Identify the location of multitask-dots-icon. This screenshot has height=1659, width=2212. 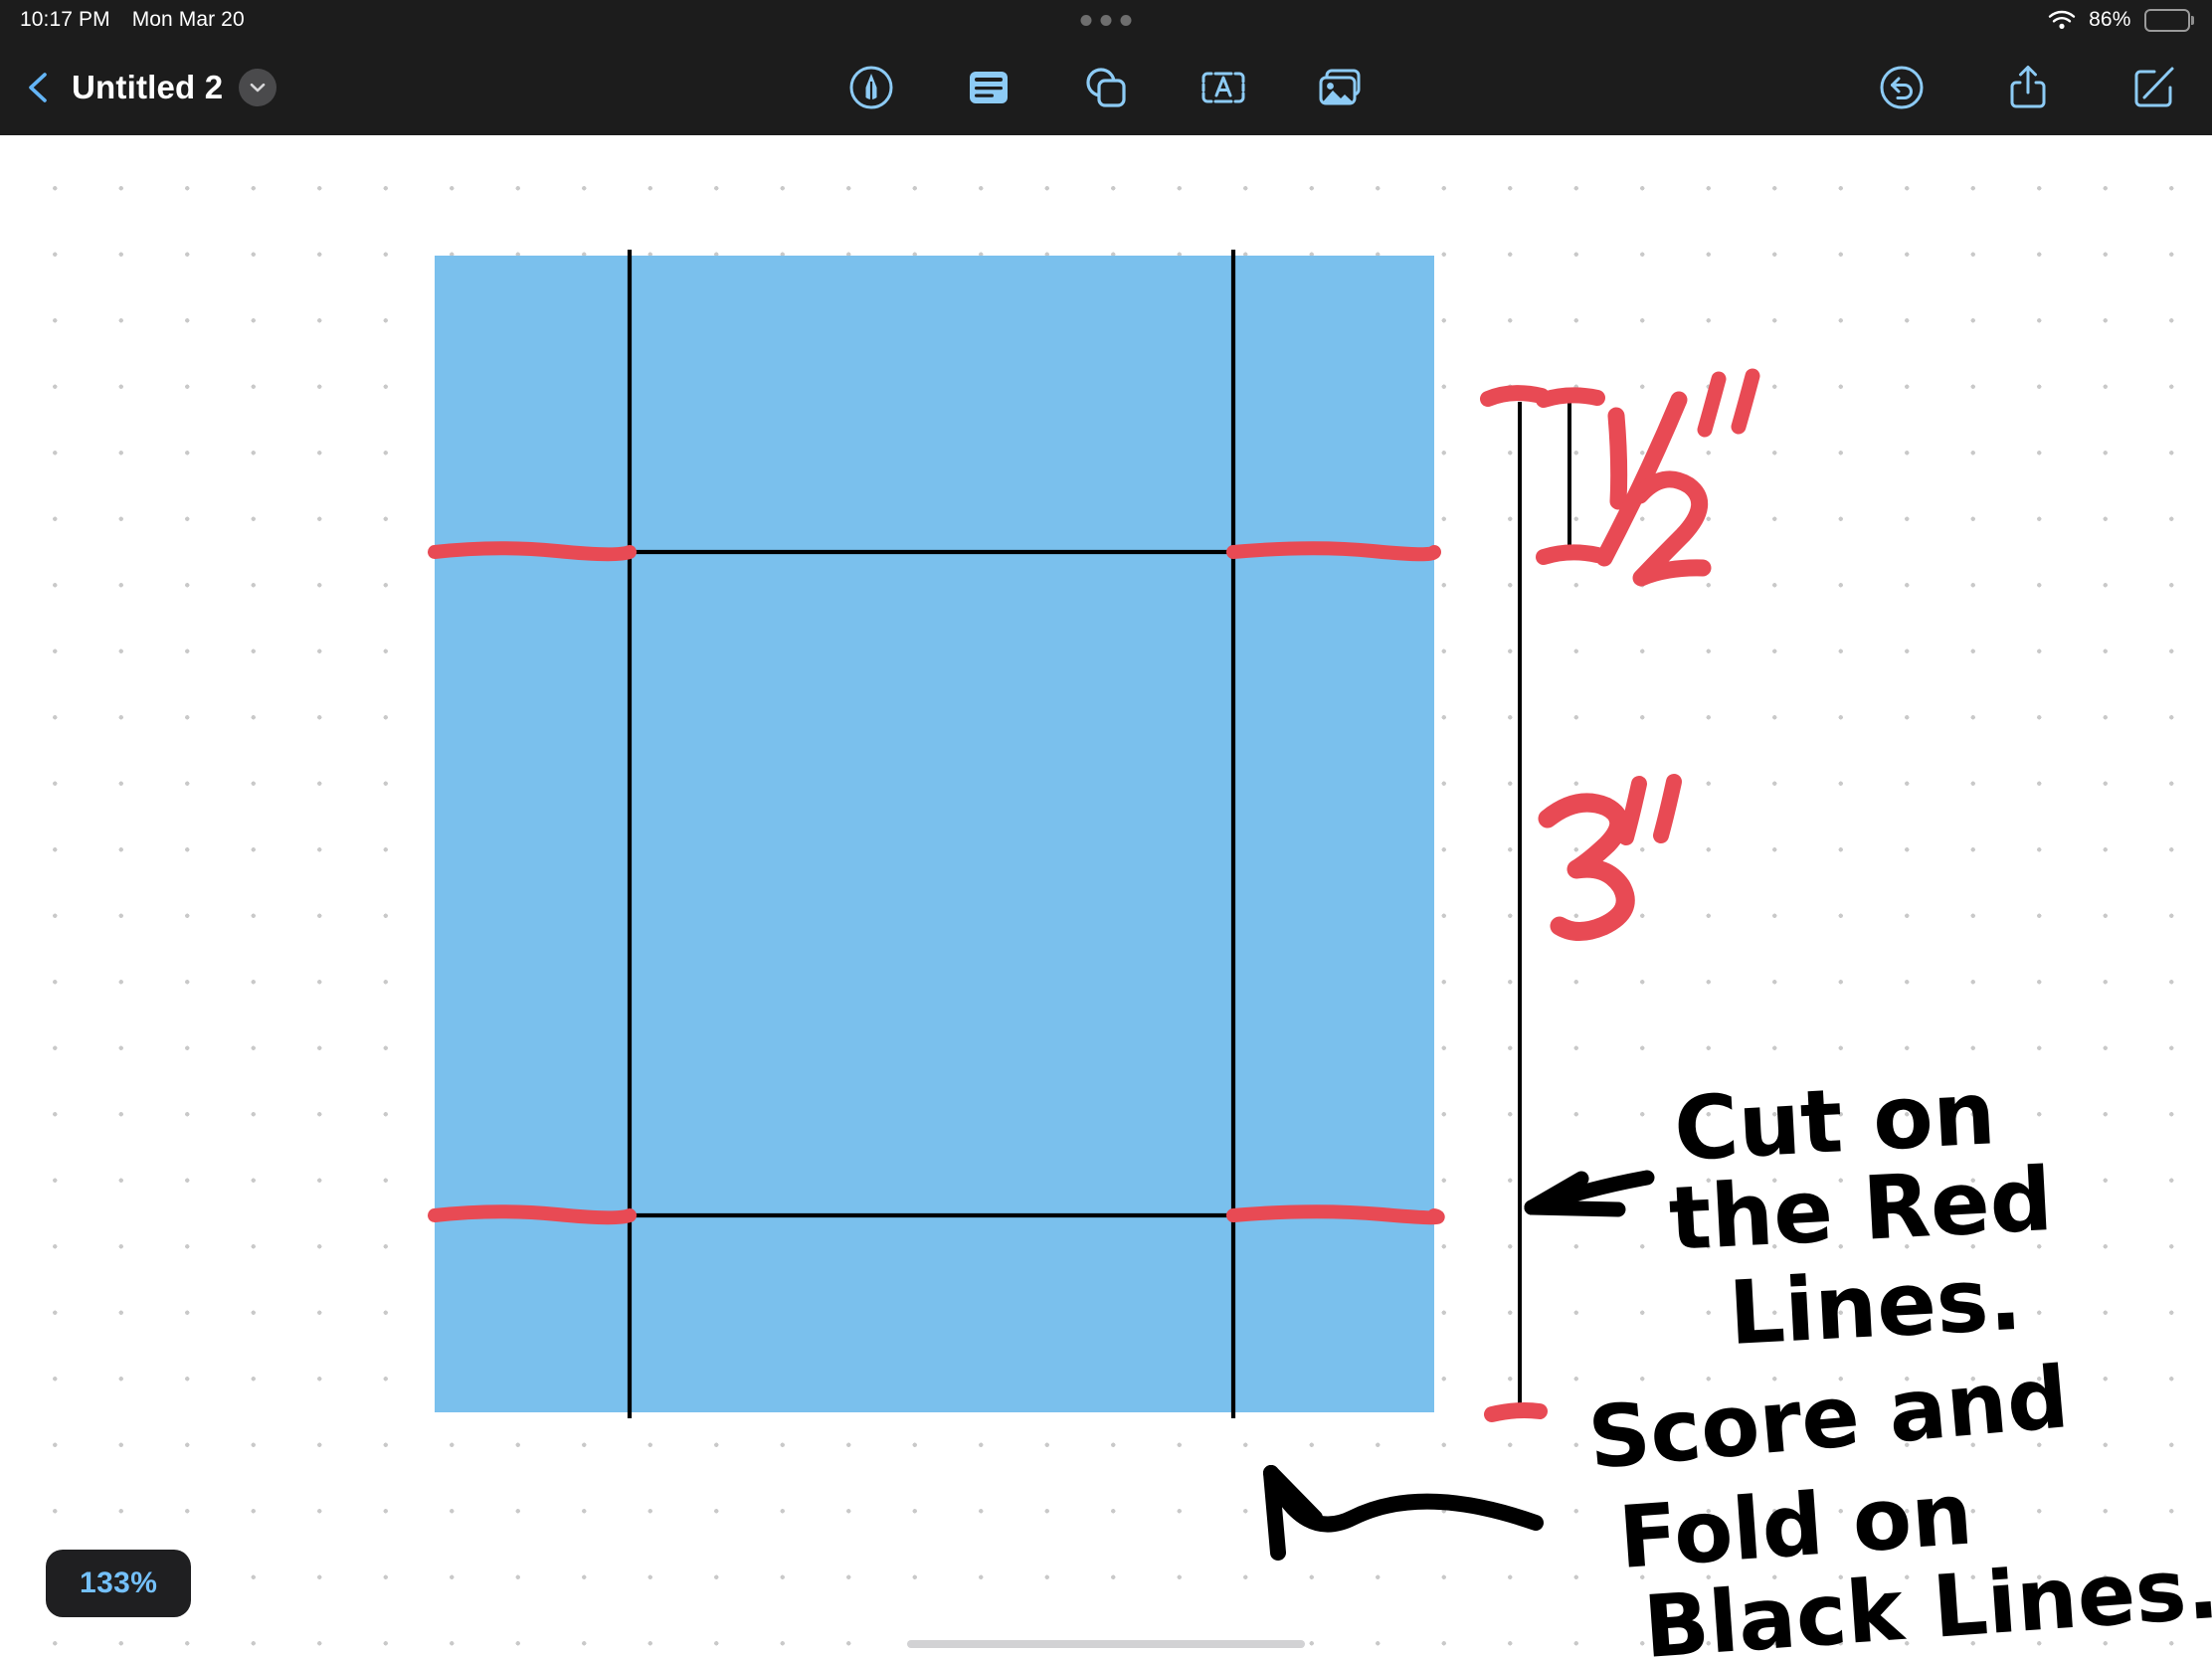
(1106, 20).